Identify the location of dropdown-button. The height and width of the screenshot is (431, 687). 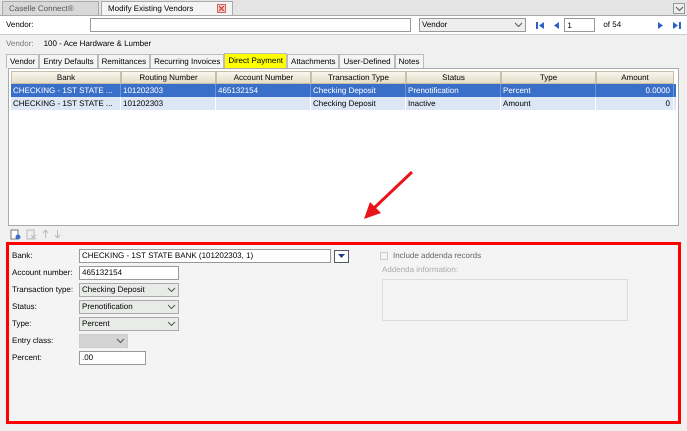
(679, 8).